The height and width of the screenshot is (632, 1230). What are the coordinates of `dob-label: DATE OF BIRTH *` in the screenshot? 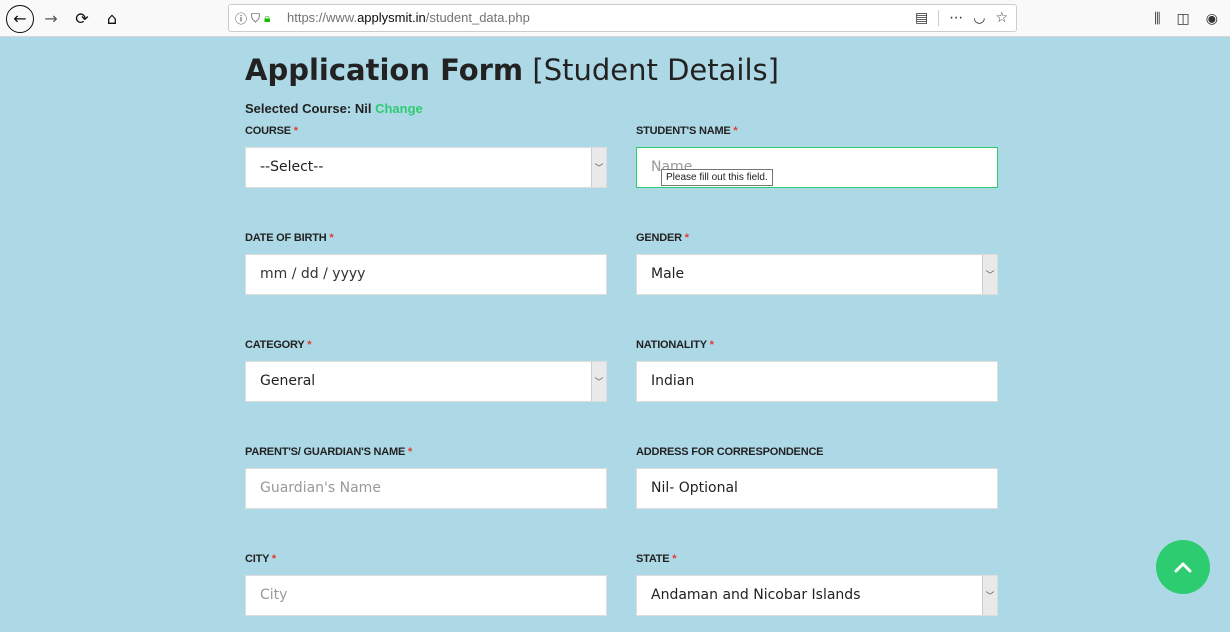 It's located at (289, 238).